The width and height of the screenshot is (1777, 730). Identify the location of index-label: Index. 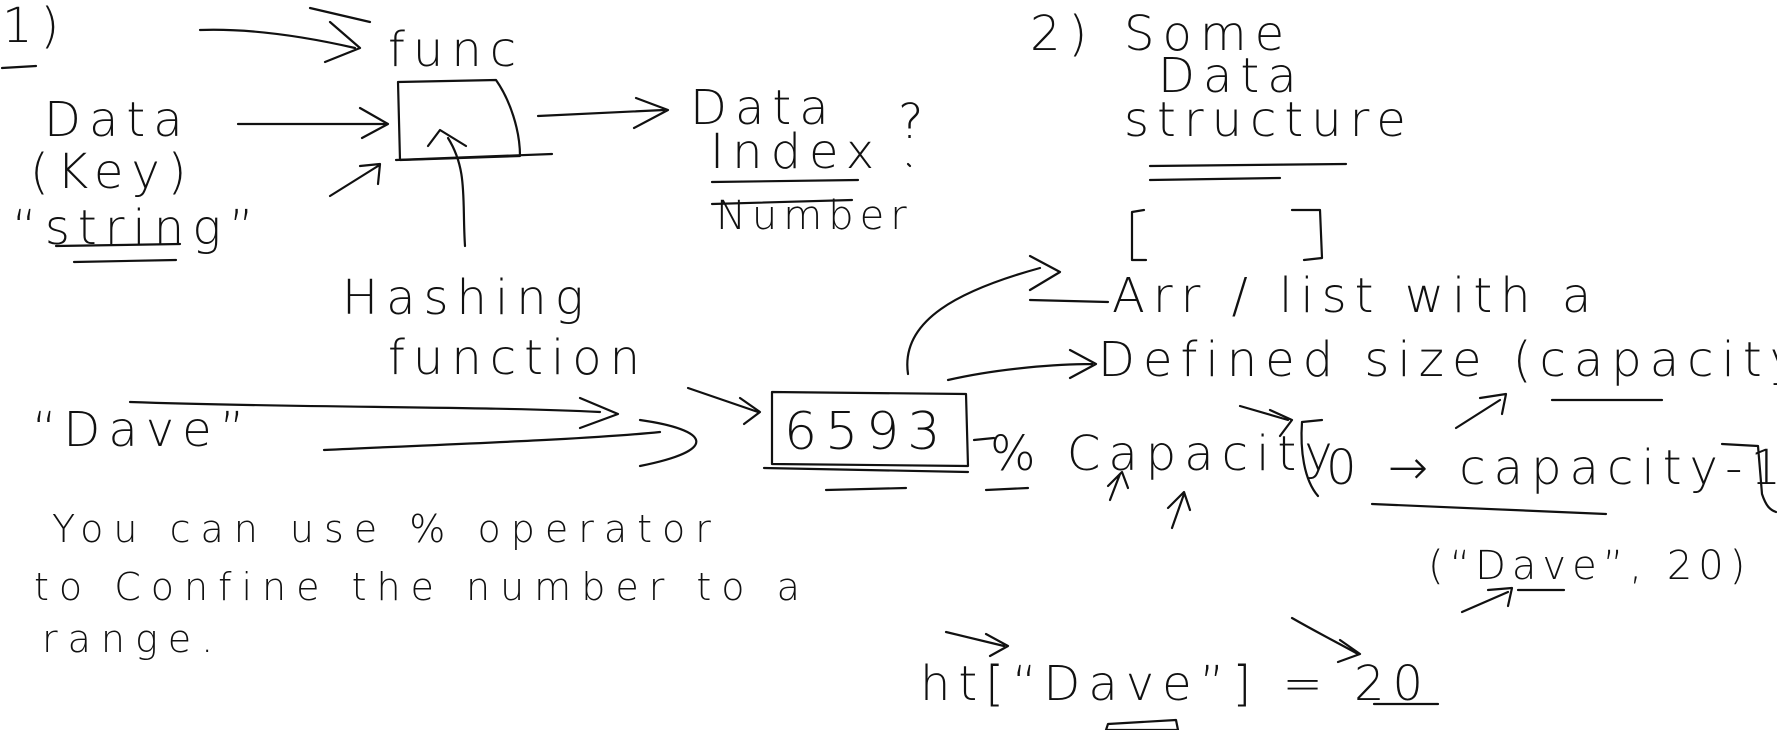
(796, 152).